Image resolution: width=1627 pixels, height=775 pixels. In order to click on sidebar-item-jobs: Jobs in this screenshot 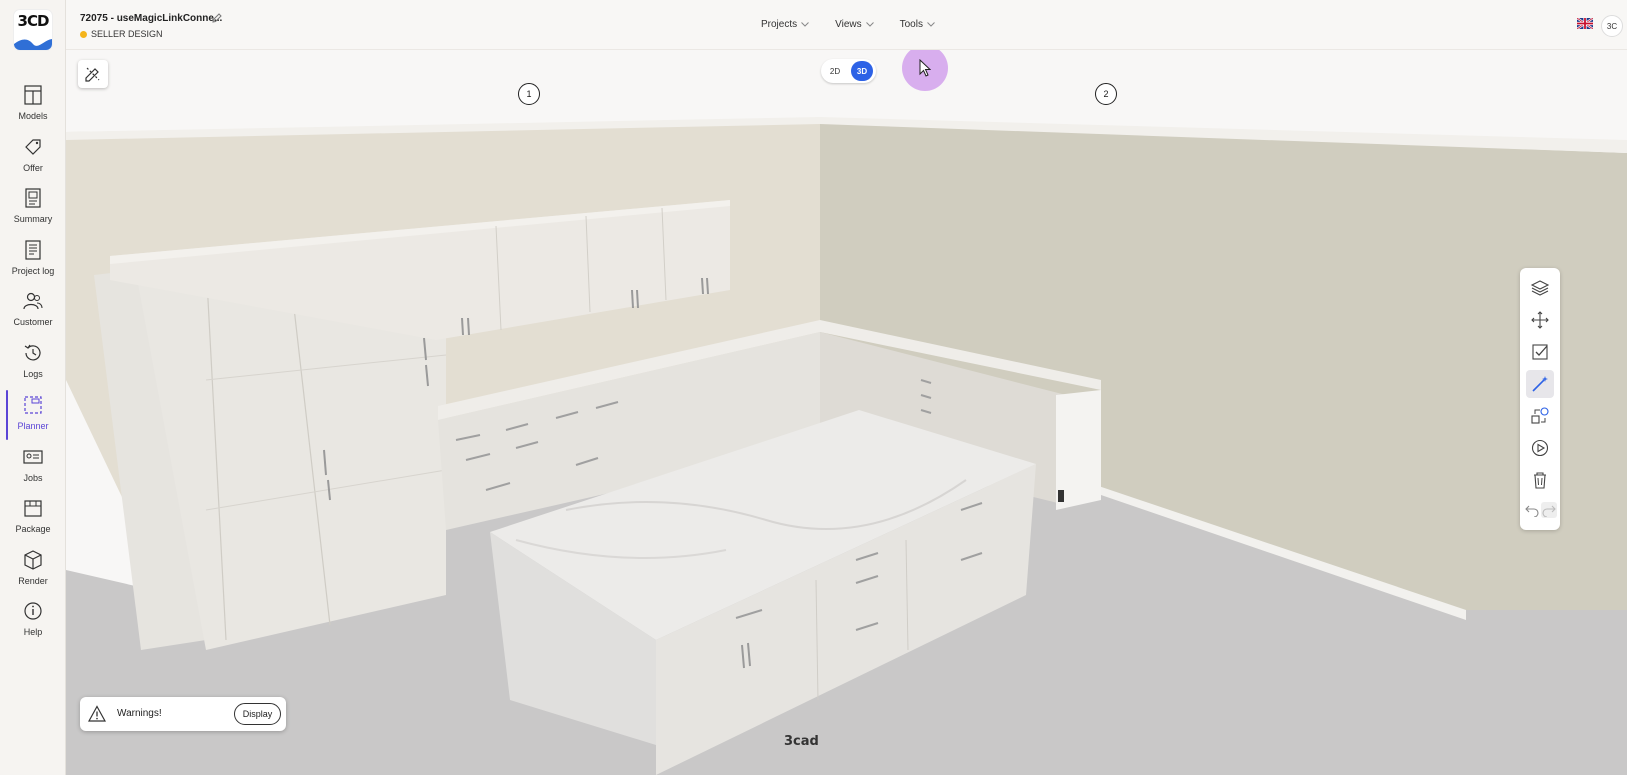, I will do `click(33, 471)`.